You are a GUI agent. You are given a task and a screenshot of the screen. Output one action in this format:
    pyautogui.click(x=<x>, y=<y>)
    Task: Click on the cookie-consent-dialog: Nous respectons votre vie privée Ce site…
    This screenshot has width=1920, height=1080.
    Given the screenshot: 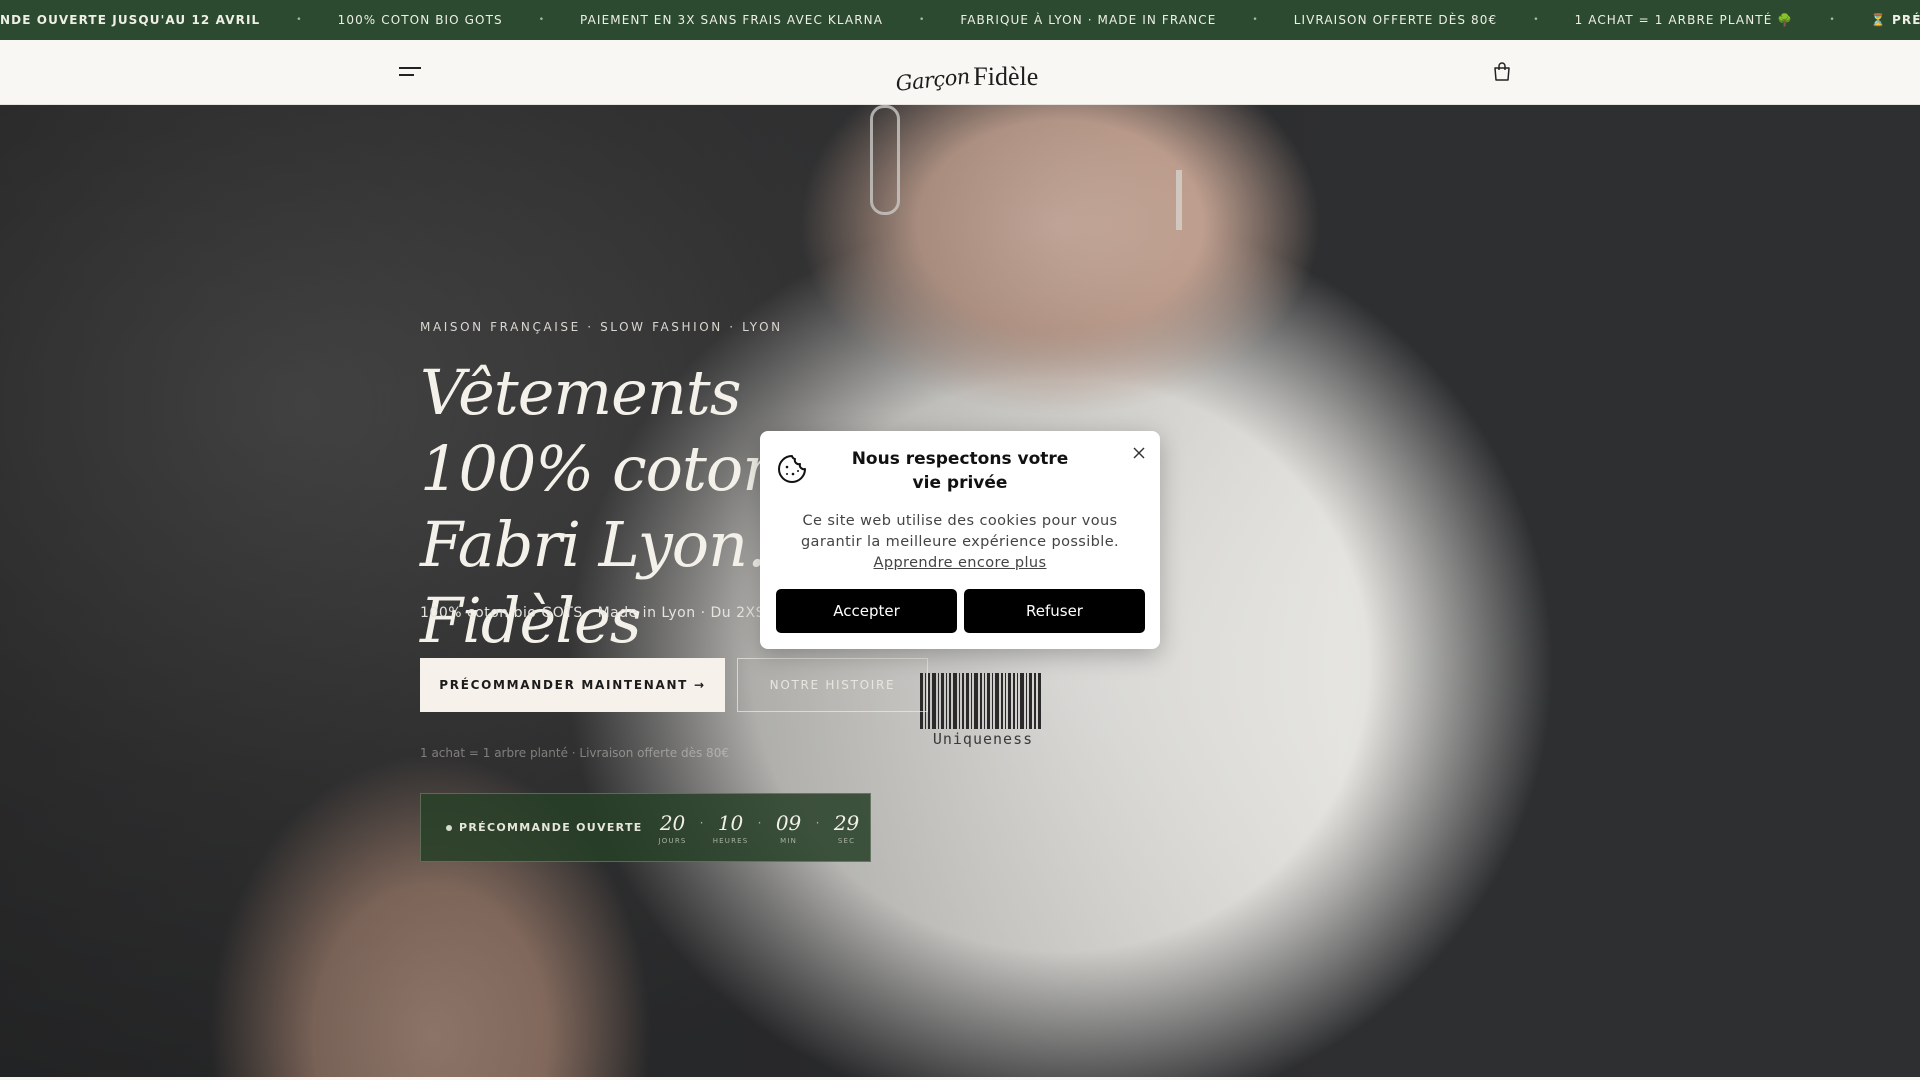 What is the action you would take?
    pyautogui.click(x=960, y=540)
    